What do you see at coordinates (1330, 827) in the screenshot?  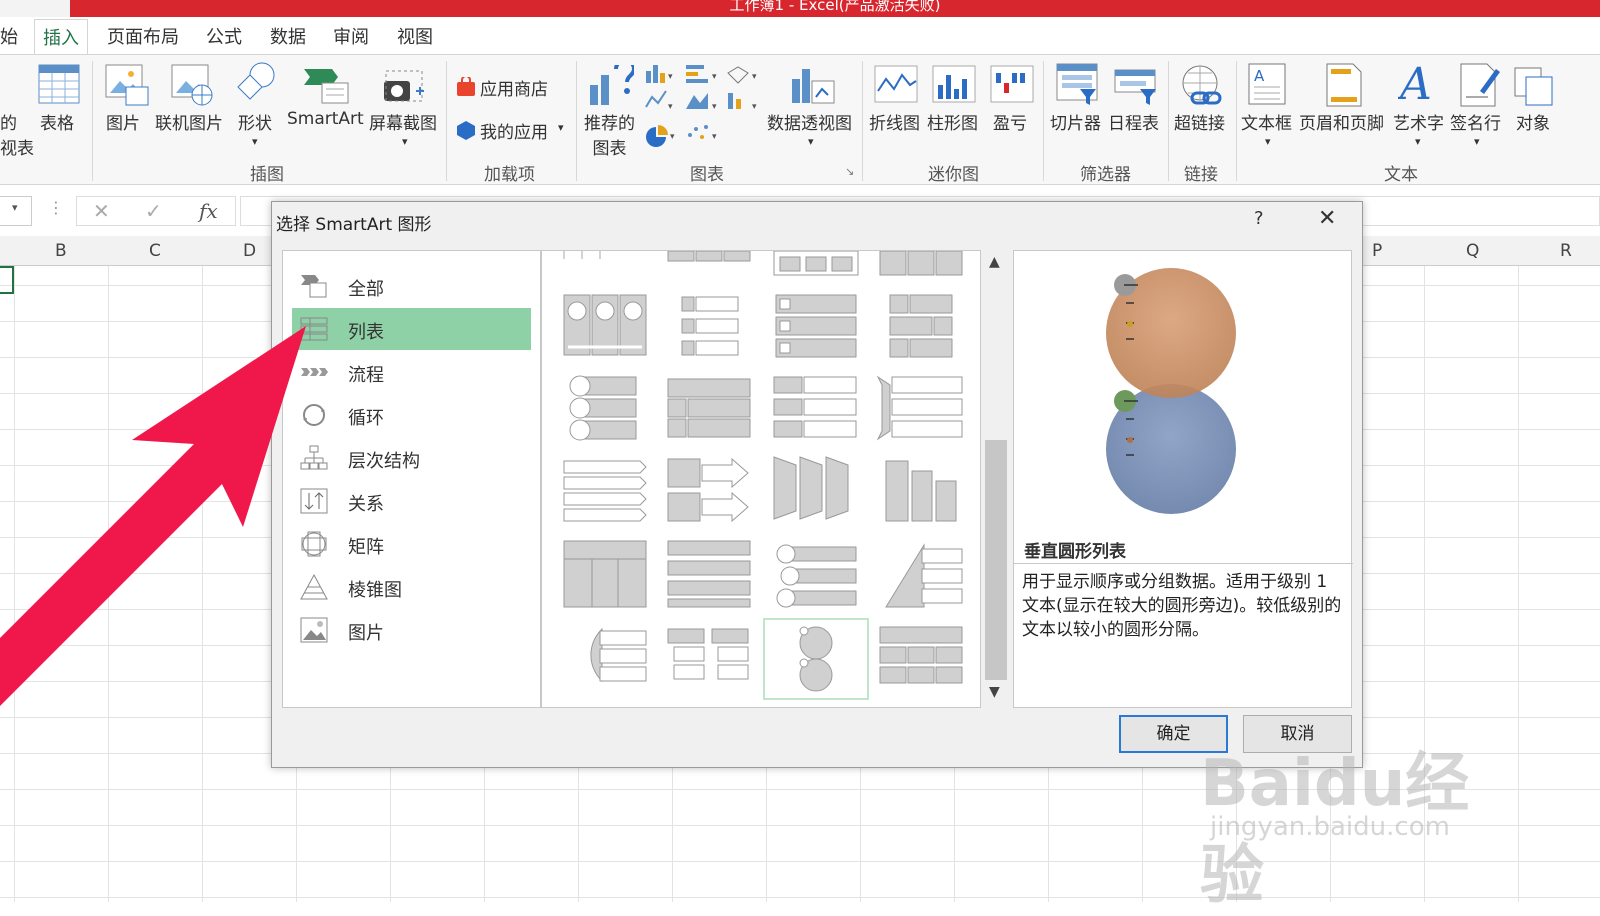 I see `watermark-sub: jingyan.baidu.com` at bounding box center [1330, 827].